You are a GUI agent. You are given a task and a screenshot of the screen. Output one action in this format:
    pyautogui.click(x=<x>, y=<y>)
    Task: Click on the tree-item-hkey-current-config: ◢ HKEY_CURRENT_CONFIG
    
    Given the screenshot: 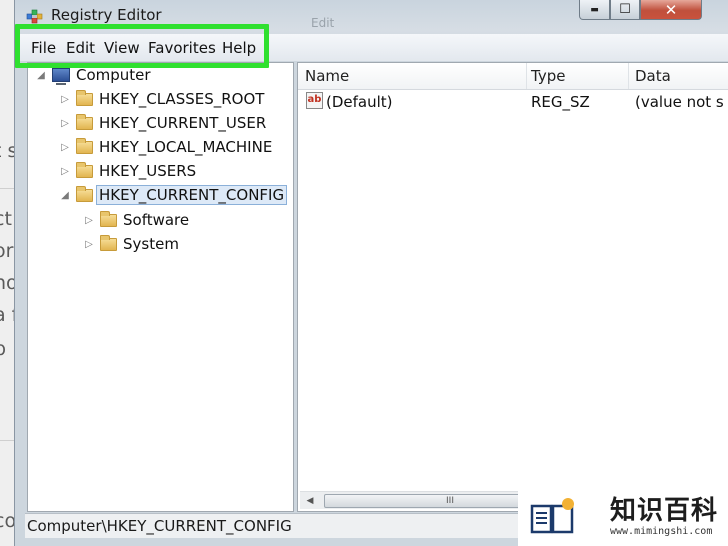 What is the action you would take?
    pyautogui.click(x=174, y=195)
    